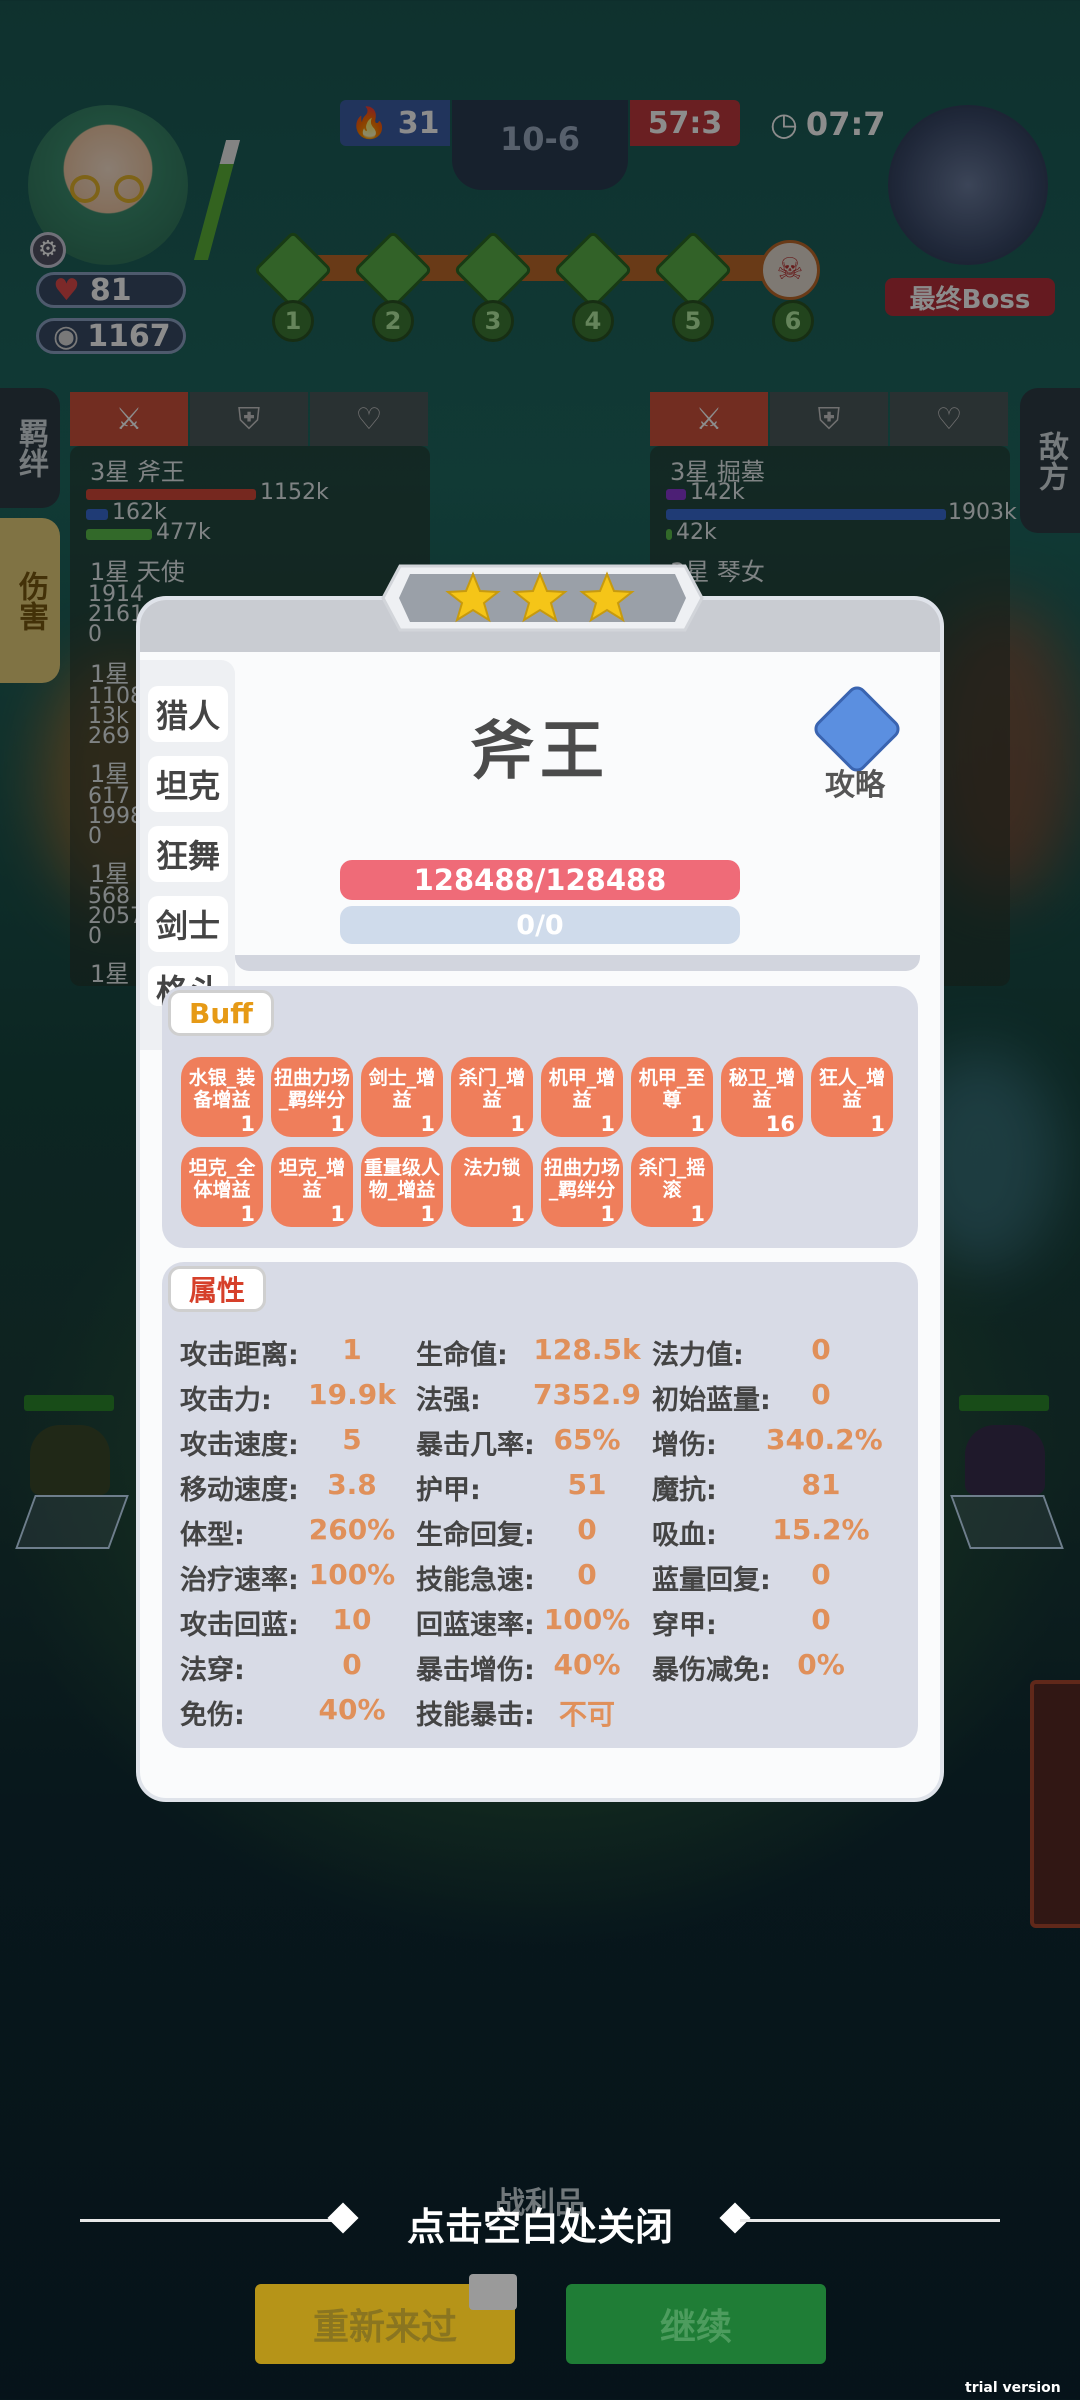 This screenshot has height=2400, width=1080. I want to click on buff-name: 杀门_增益, so click(492, 1089).